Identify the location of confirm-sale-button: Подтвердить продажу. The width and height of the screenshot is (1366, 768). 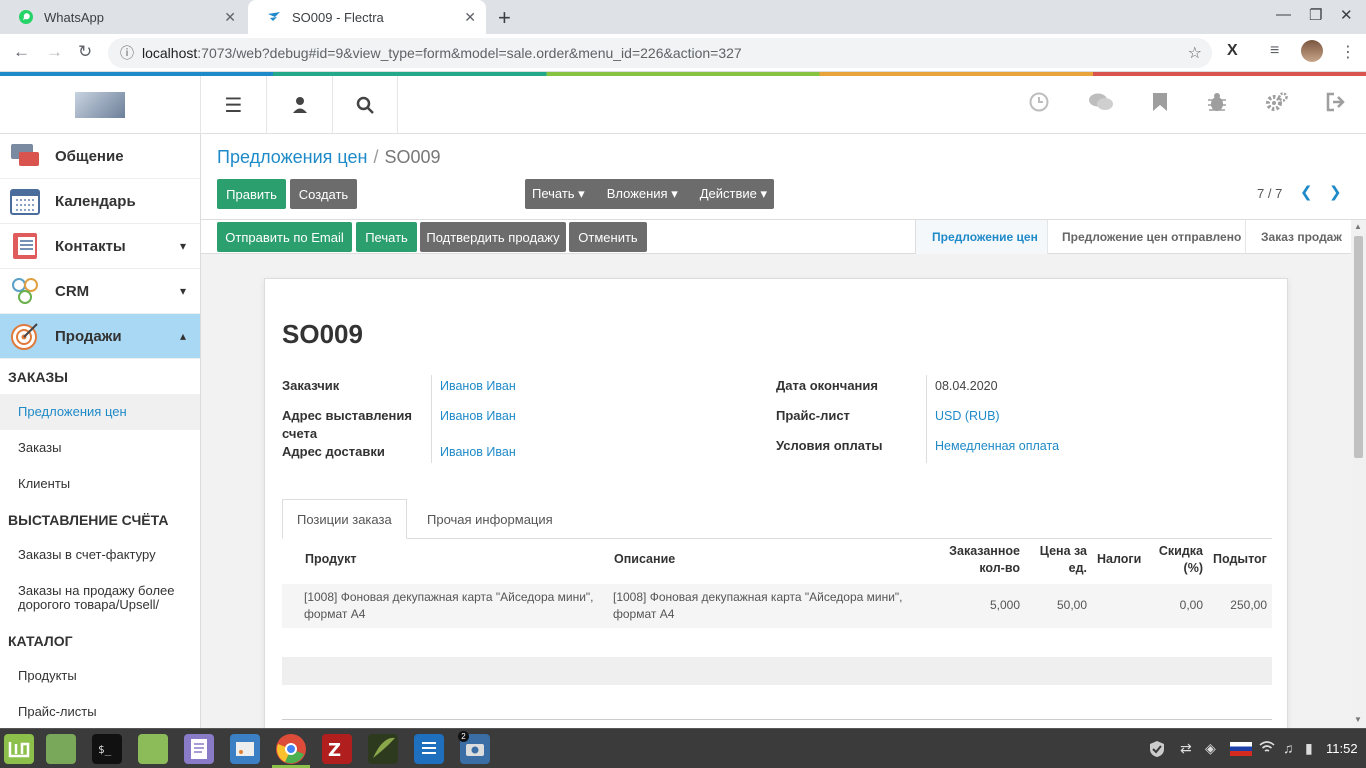
(493, 237).